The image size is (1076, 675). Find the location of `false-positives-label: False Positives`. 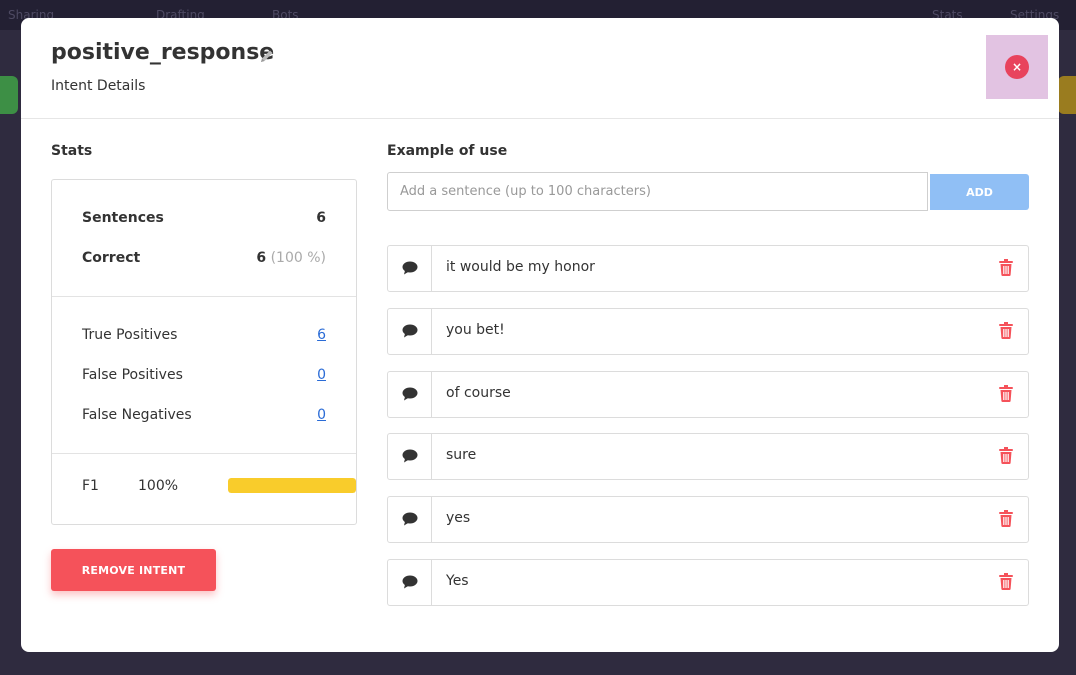

false-positives-label: False Positives is located at coordinates (132, 375).